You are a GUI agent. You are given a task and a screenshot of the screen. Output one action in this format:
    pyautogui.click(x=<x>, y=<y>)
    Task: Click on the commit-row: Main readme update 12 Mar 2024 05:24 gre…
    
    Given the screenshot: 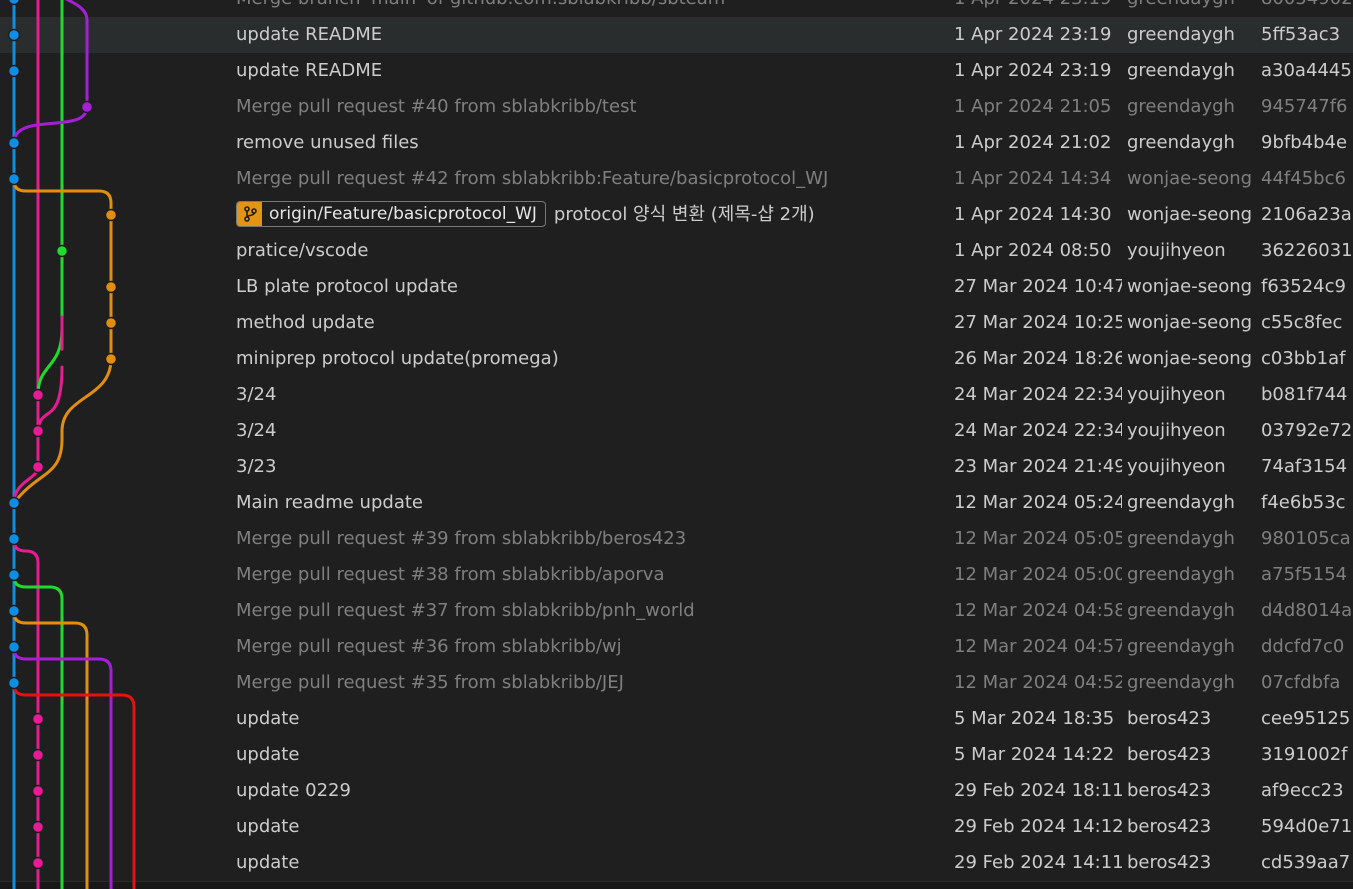 What is the action you would take?
    pyautogui.click(x=676, y=503)
    